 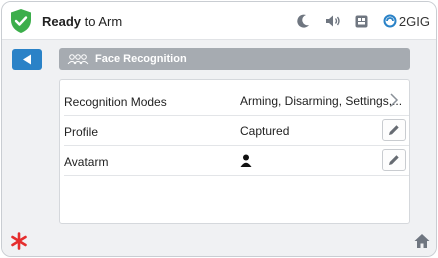 What do you see at coordinates (234, 59) in the screenshot?
I see `page-title-bar: Face Recognition` at bounding box center [234, 59].